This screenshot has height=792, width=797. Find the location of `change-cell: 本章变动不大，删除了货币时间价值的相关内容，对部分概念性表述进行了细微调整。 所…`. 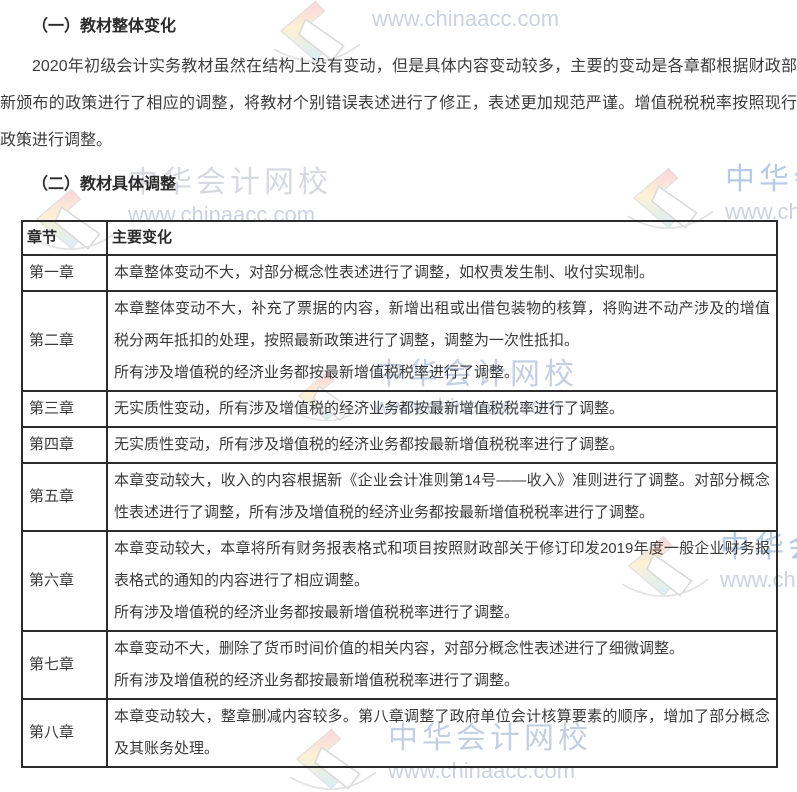

change-cell: 本章变动不大，删除了货币时间价值的相关内容，对部分概念性表述进行了细微调整。 所… is located at coordinates (442, 665).